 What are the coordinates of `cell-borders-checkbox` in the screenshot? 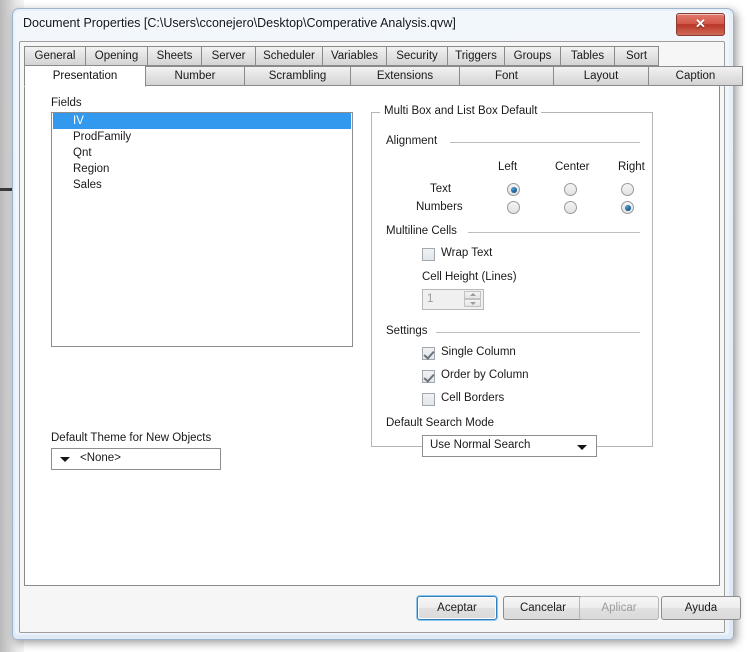 It's located at (428, 399).